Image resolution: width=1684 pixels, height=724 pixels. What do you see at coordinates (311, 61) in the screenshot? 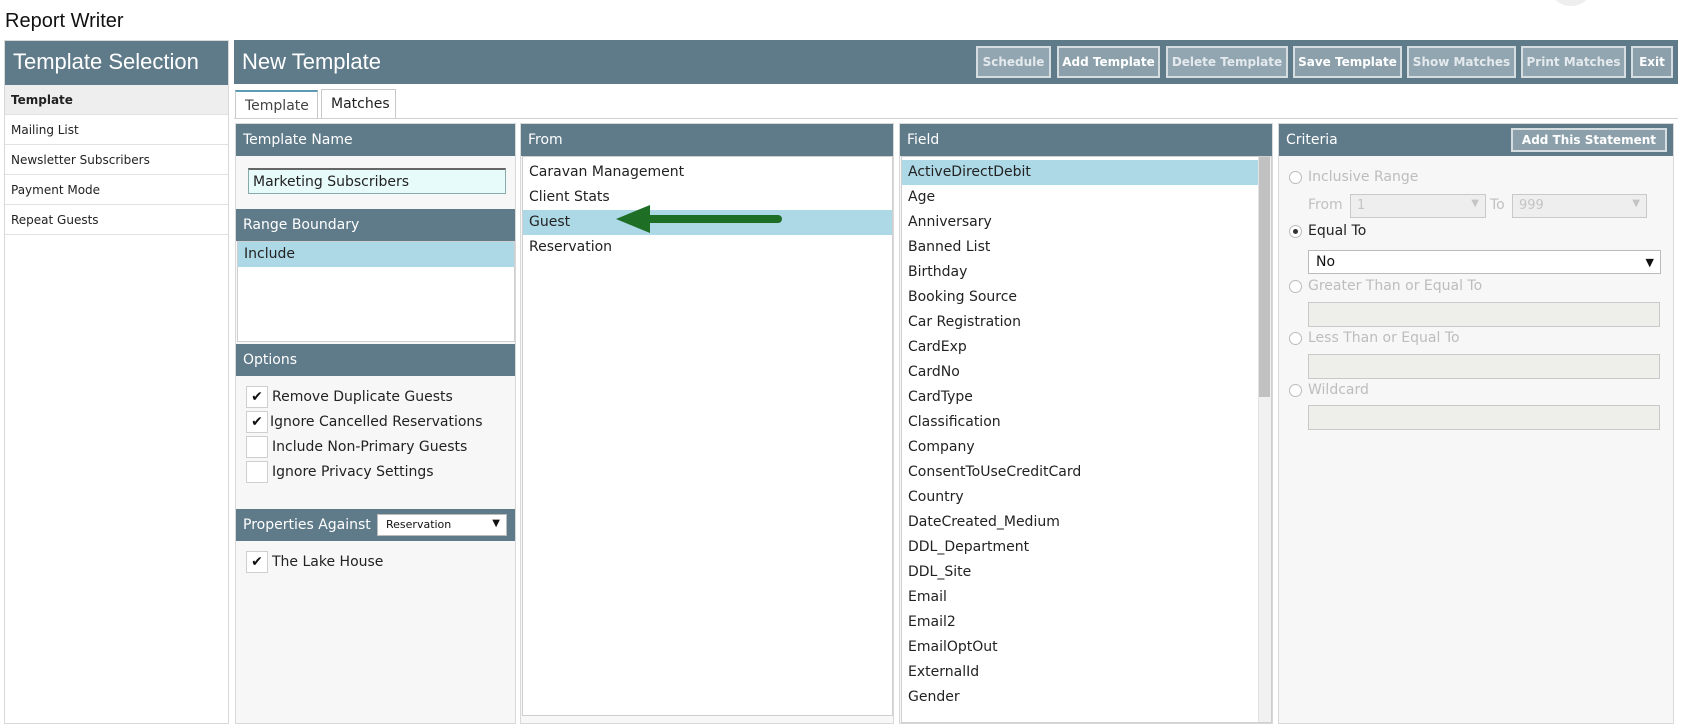
I see `page-title: New Template` at bounding box center [311, 61].